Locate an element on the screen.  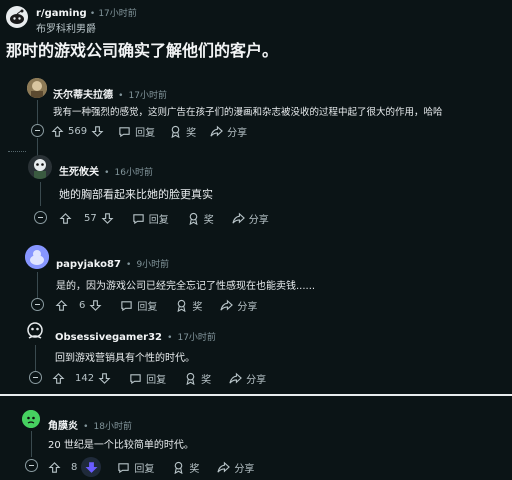
vote-count: 569 is located at coordinates (78, 131).